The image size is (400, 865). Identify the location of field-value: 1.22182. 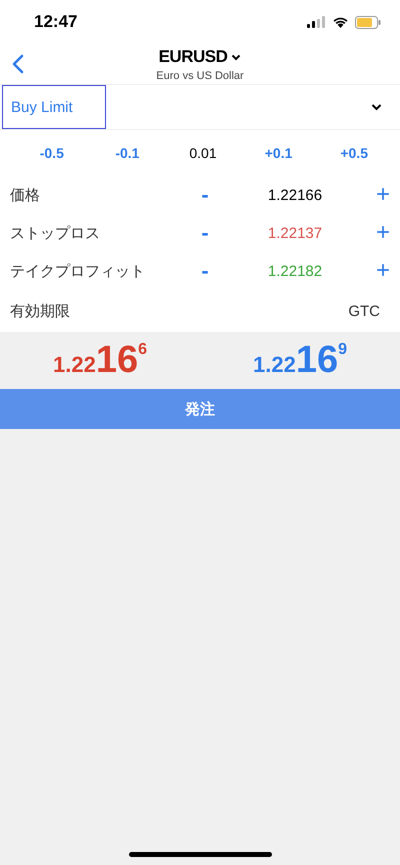
(295, 271).